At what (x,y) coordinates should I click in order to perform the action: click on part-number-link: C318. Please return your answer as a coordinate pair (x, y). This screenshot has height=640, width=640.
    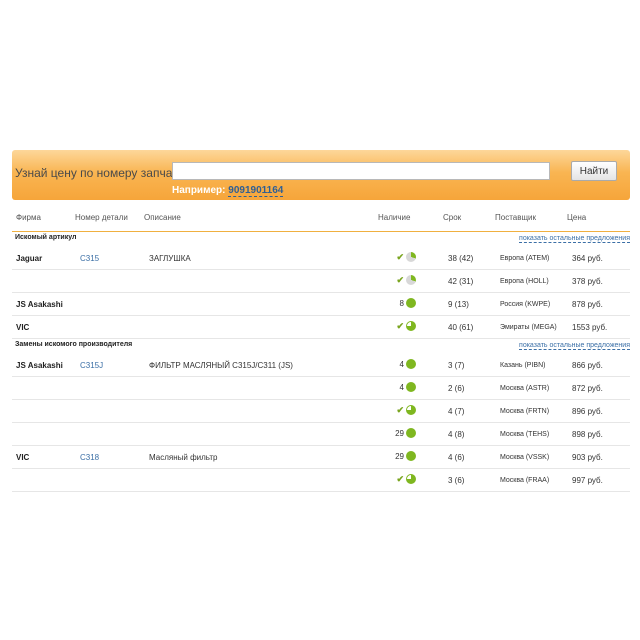
    Looking at the image, I should click on (89, 457).